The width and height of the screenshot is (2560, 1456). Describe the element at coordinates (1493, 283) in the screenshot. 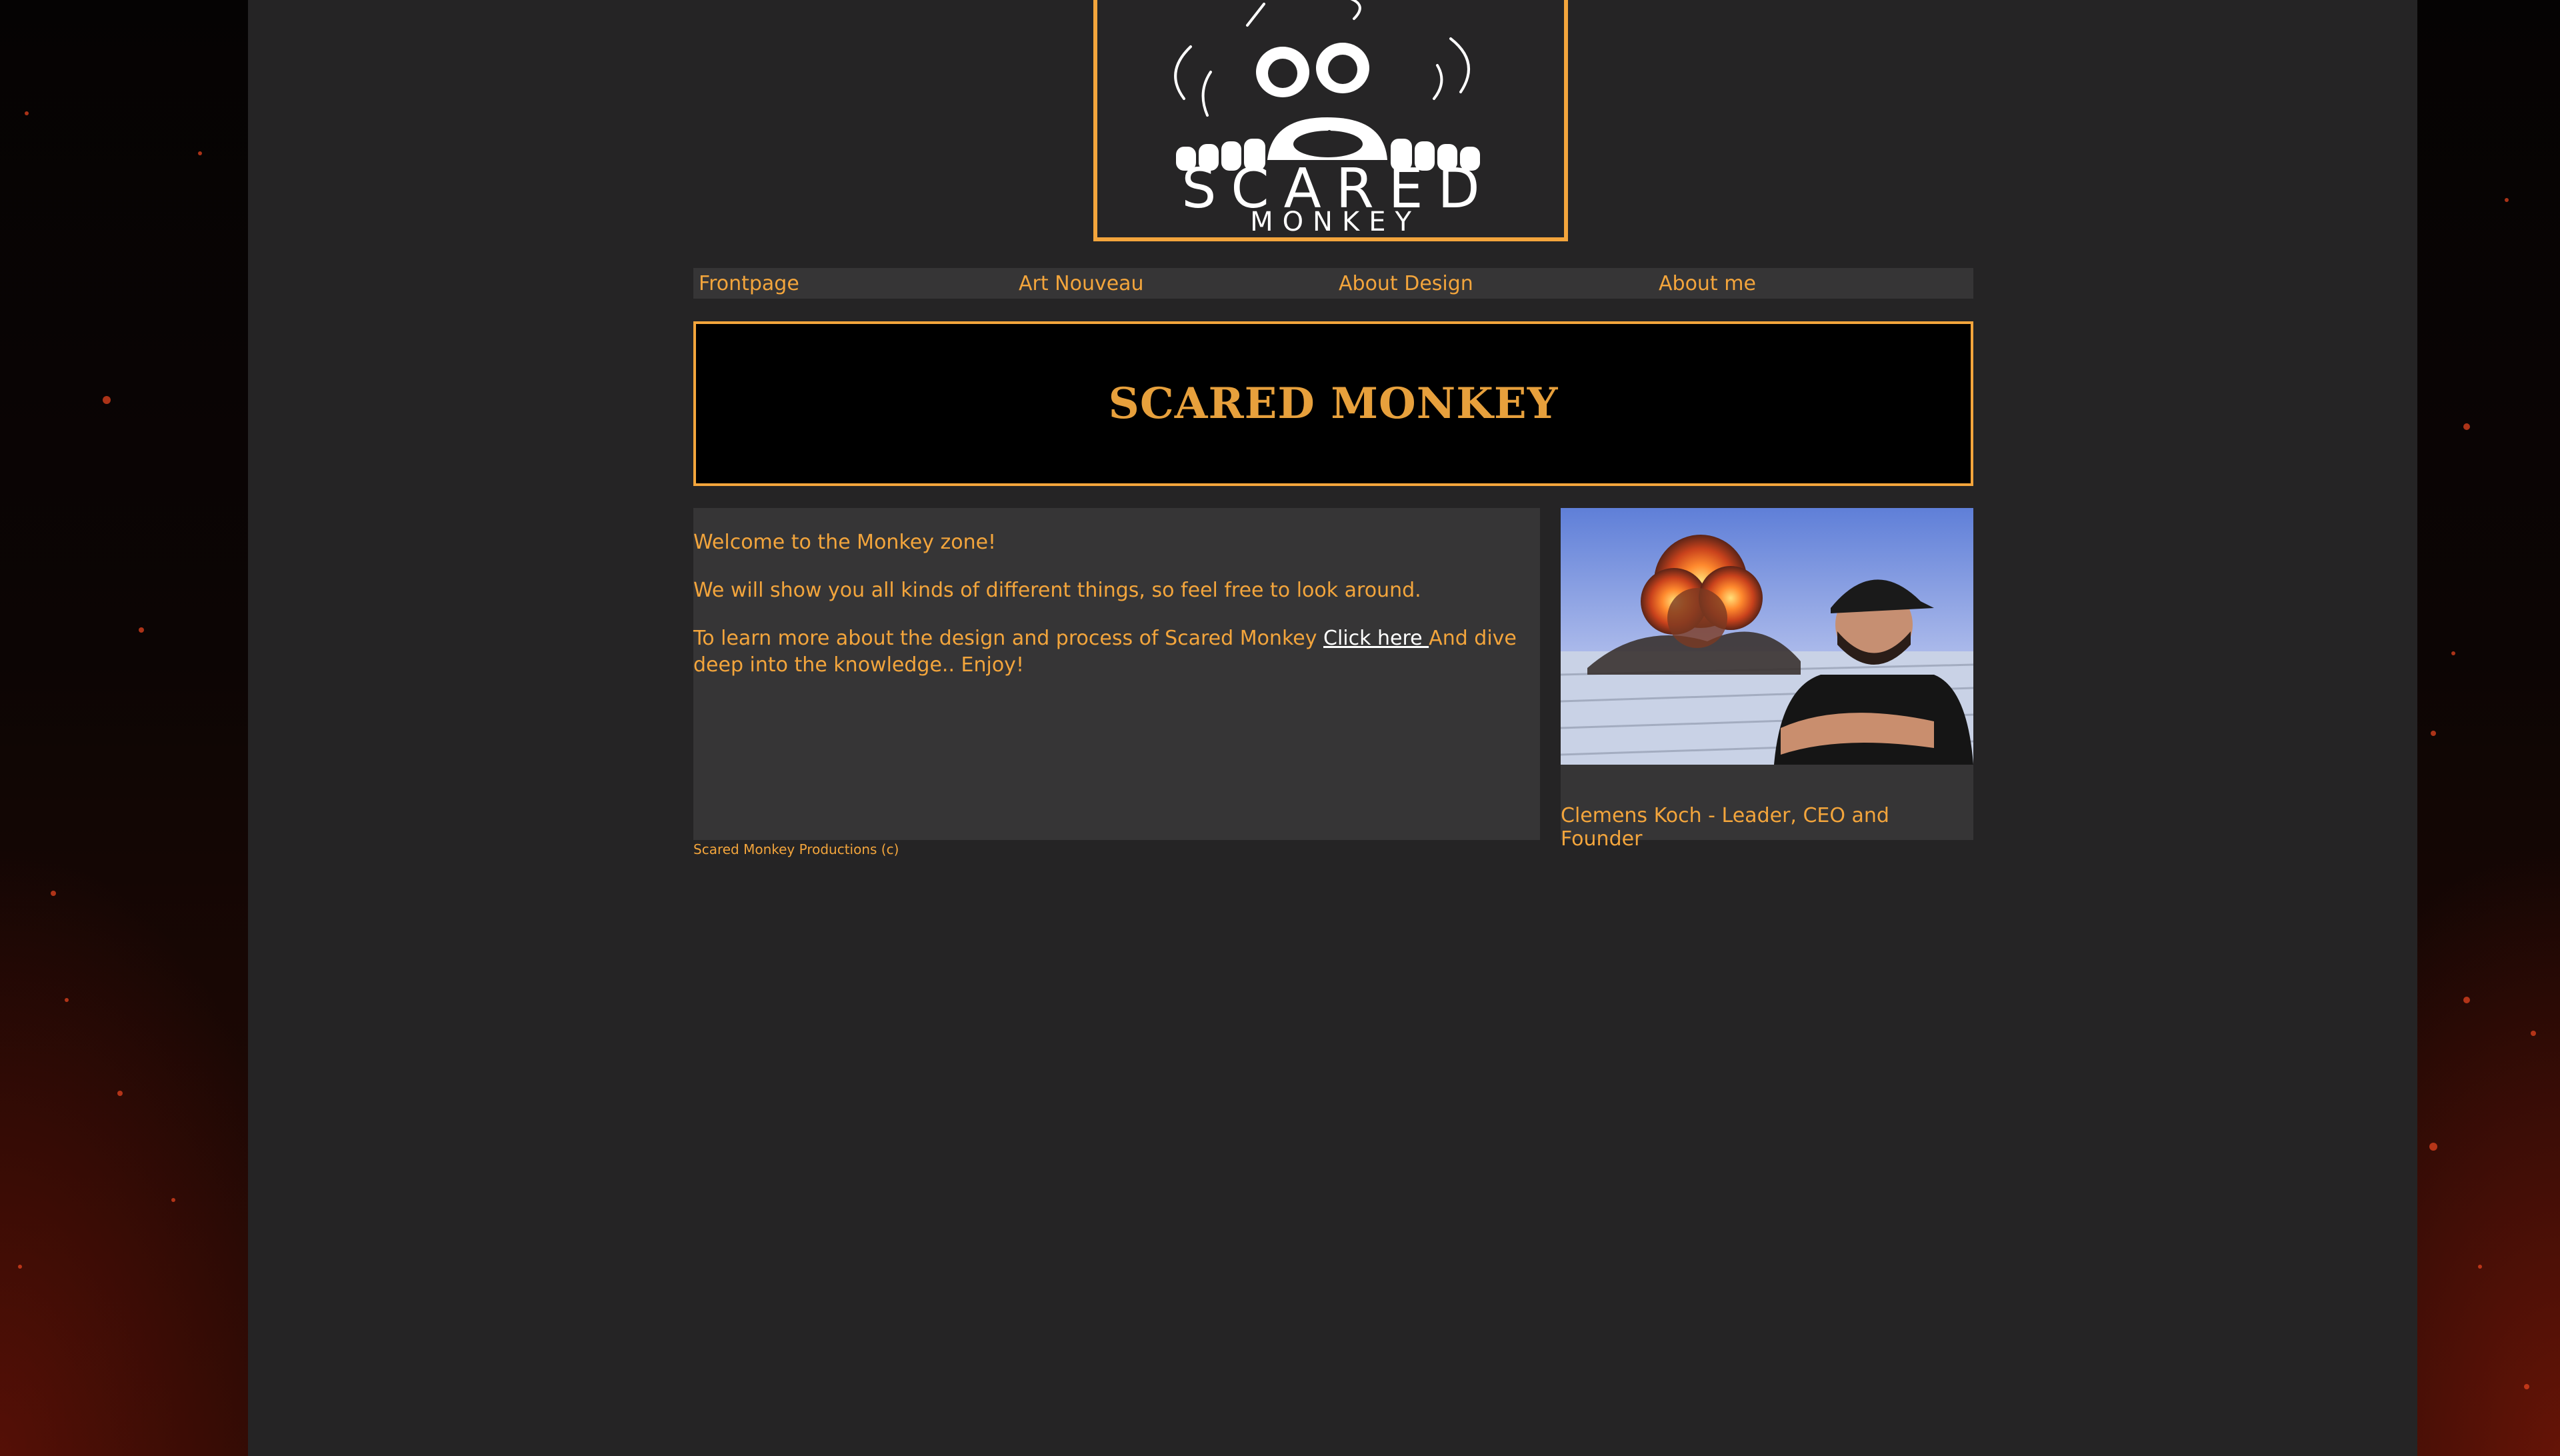

I see `nav-about-design: About Design` at that location.